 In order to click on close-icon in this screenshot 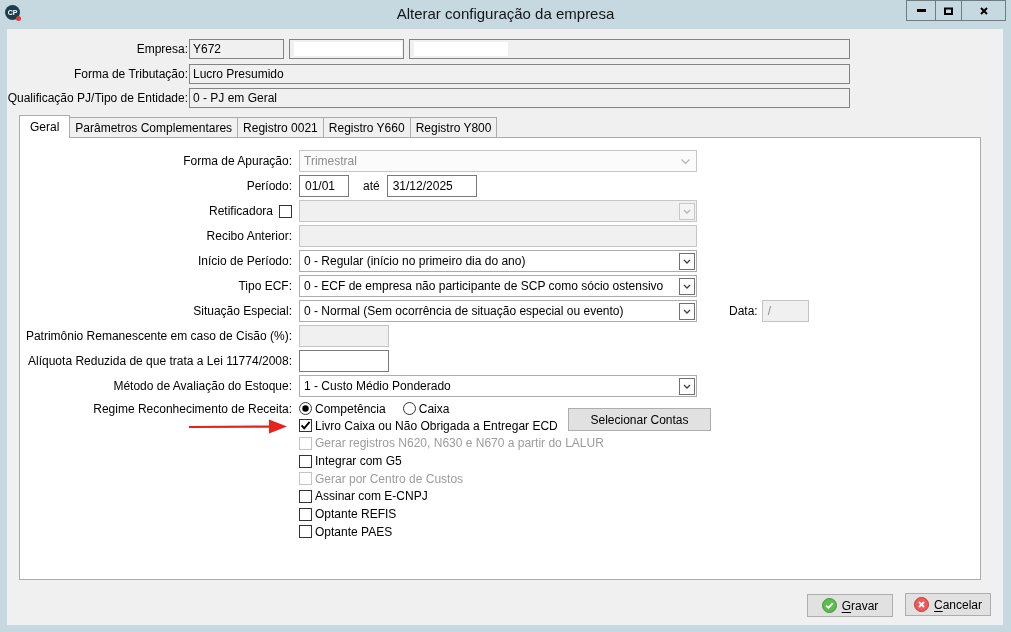, I will do `click(983, 10)`.